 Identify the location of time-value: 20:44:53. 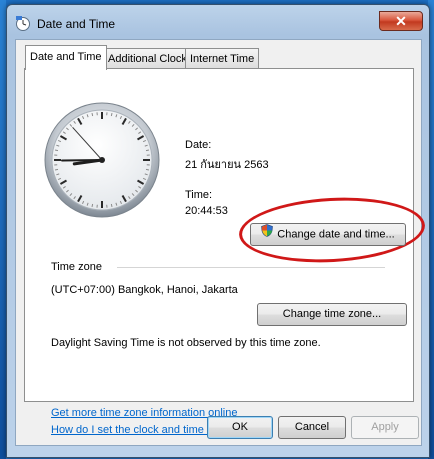
(206, 211).